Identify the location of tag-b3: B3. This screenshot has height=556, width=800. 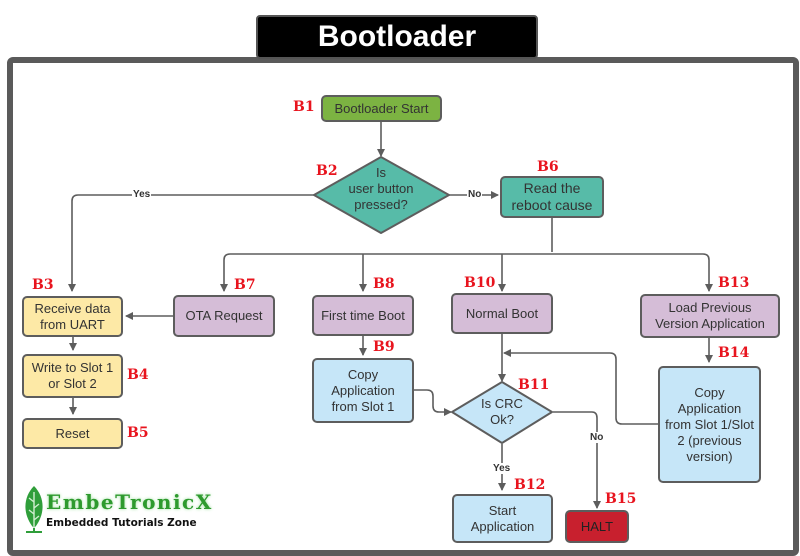
(43, 285).